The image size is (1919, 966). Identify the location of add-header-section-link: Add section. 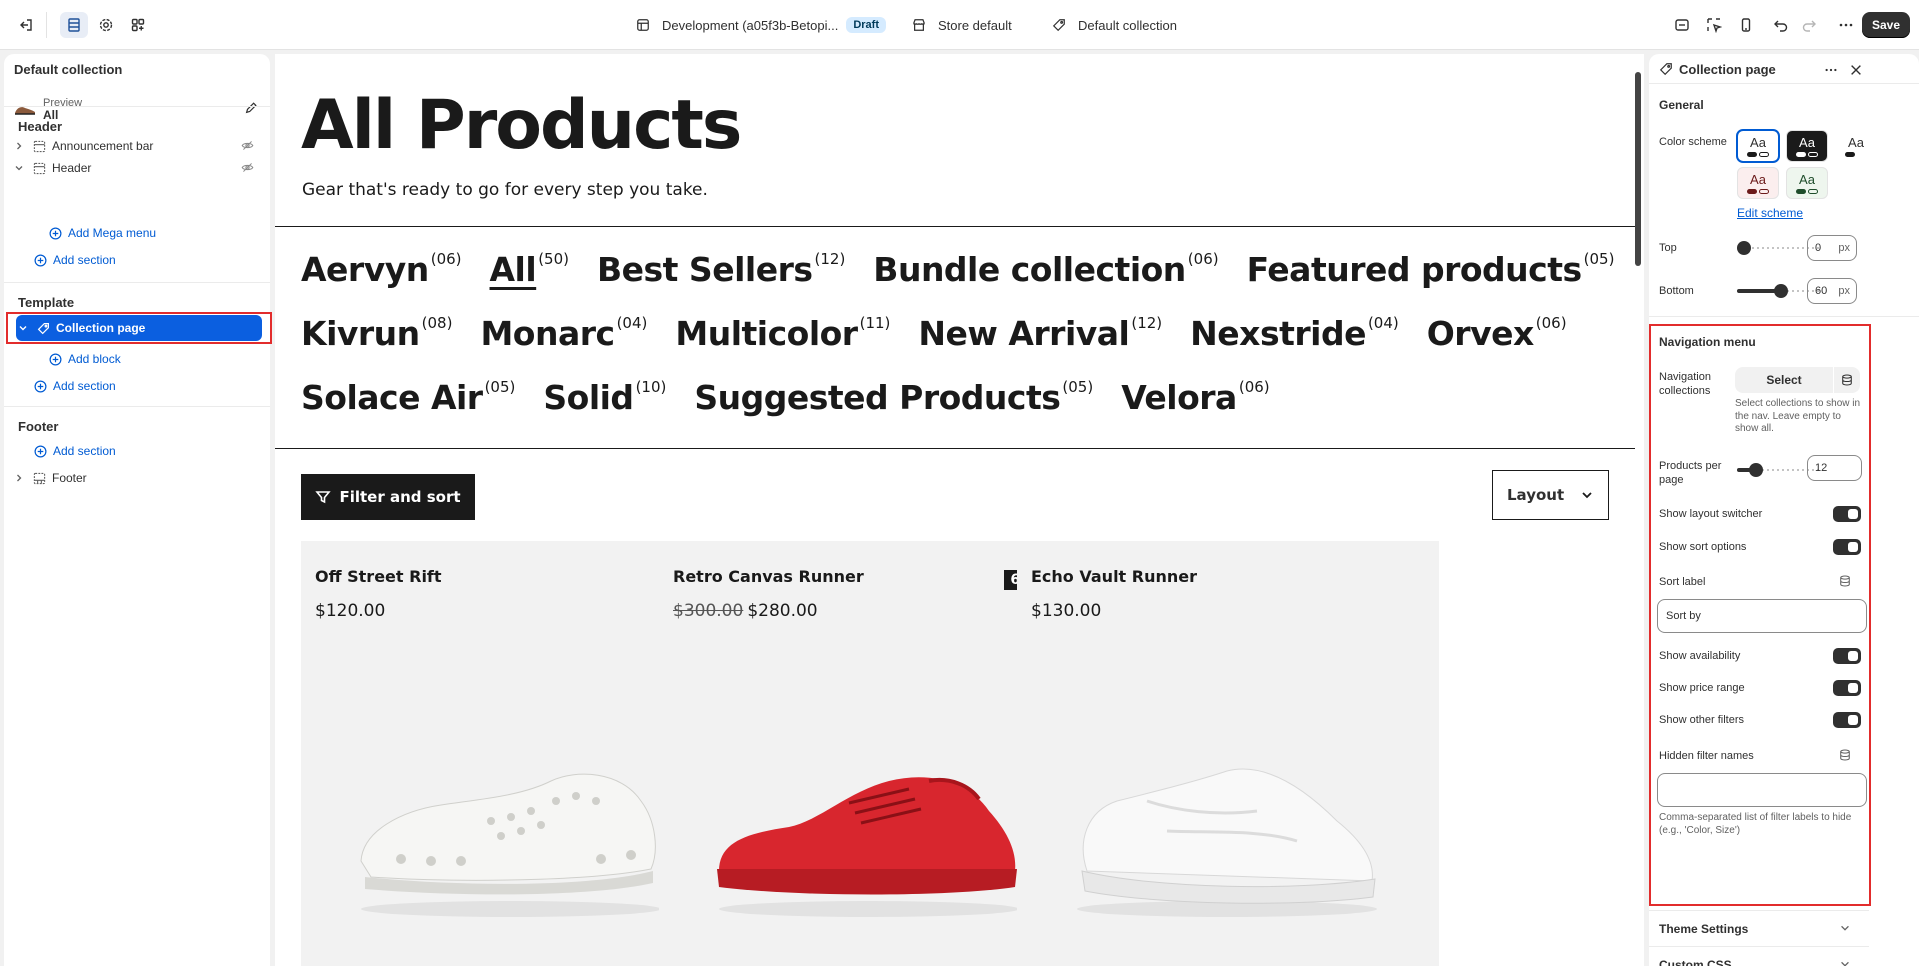
(75, 260).